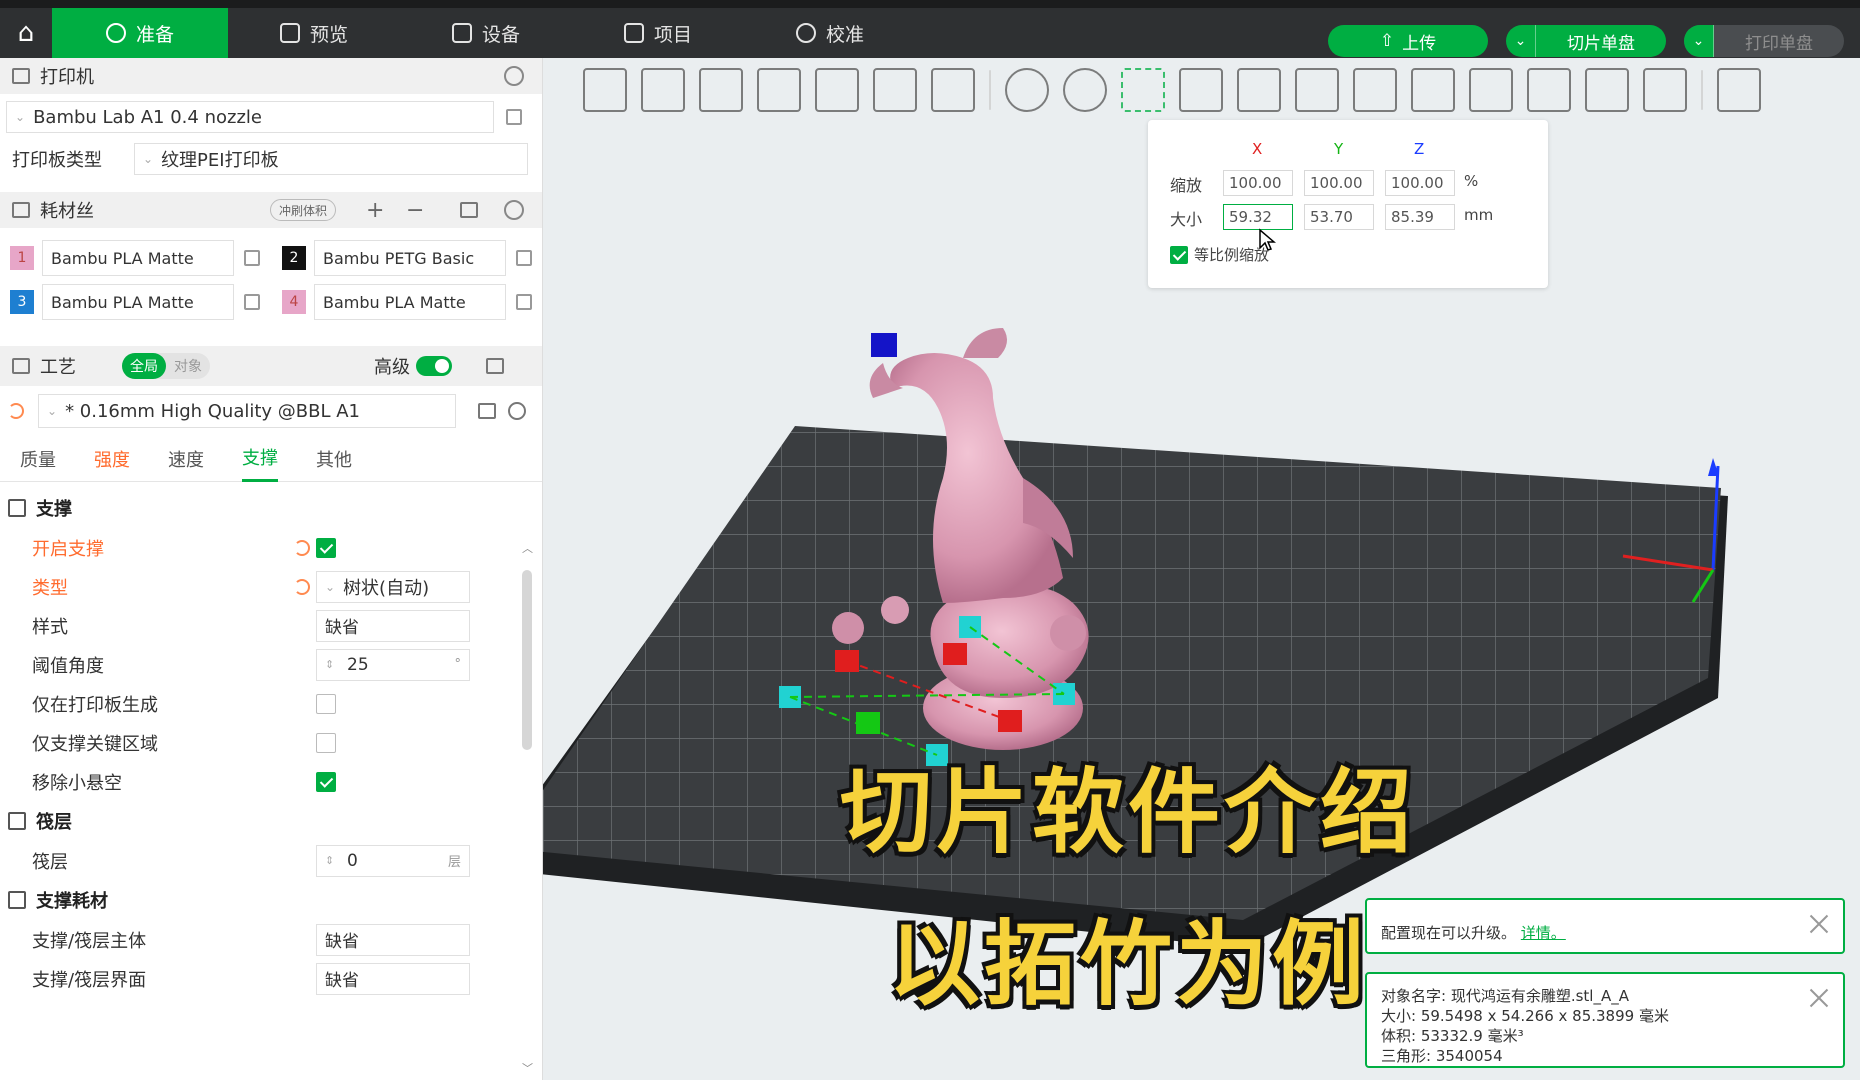  I want to click on support-base-select: 缺省, so click(393, 939).